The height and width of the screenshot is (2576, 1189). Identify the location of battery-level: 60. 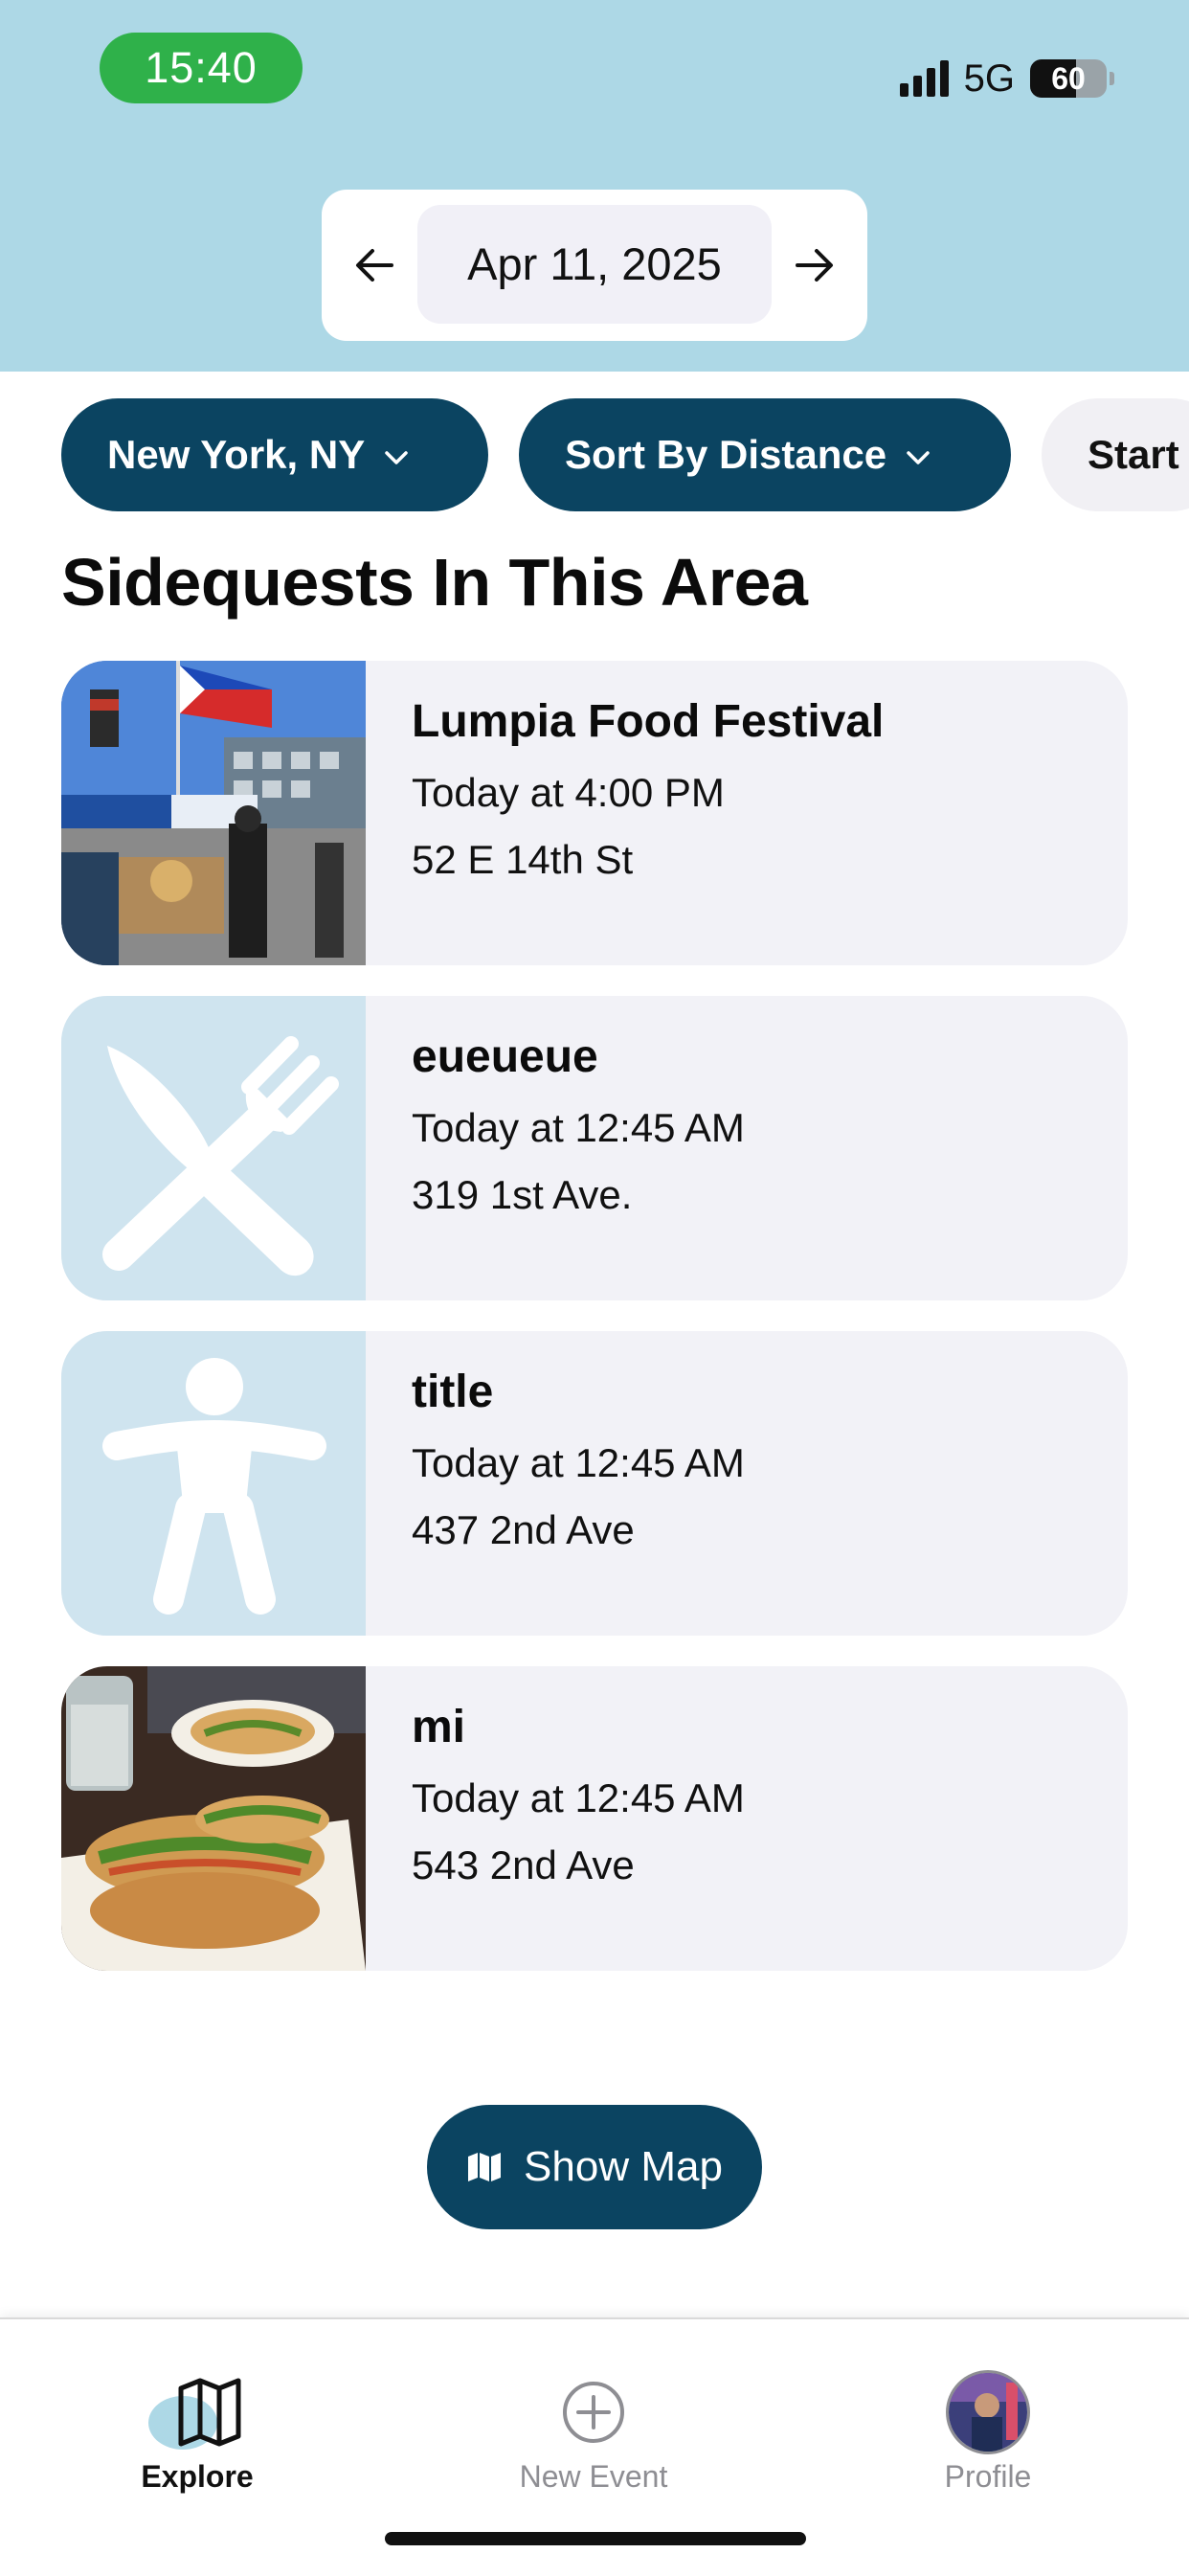
(1068, 78).